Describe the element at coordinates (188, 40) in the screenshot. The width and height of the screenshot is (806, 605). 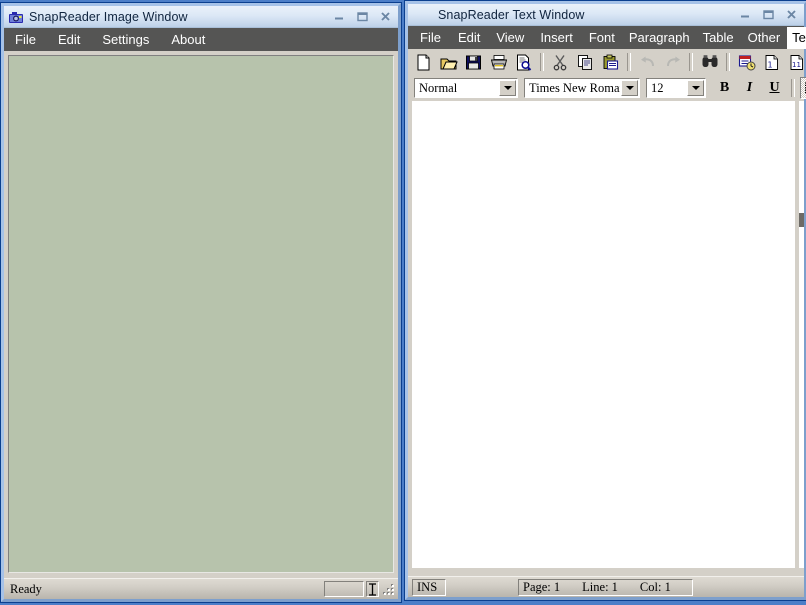
I see `menu-item-about: About` at that location.